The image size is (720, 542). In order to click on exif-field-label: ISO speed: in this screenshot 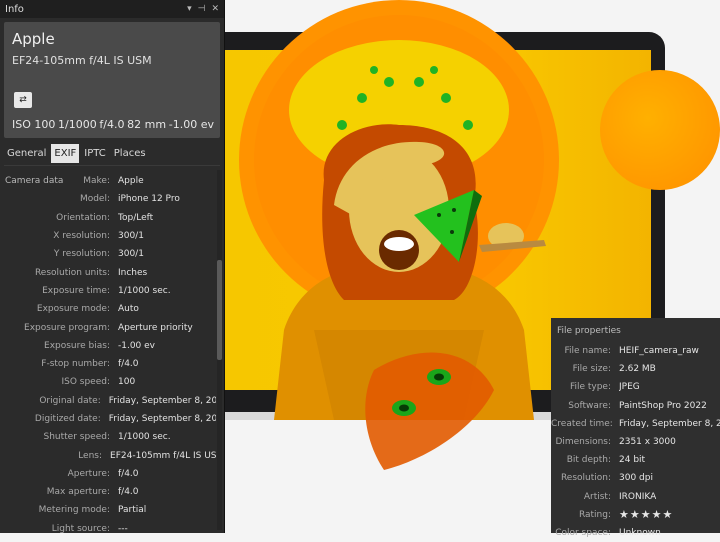, I will do `click(85, 382)`.